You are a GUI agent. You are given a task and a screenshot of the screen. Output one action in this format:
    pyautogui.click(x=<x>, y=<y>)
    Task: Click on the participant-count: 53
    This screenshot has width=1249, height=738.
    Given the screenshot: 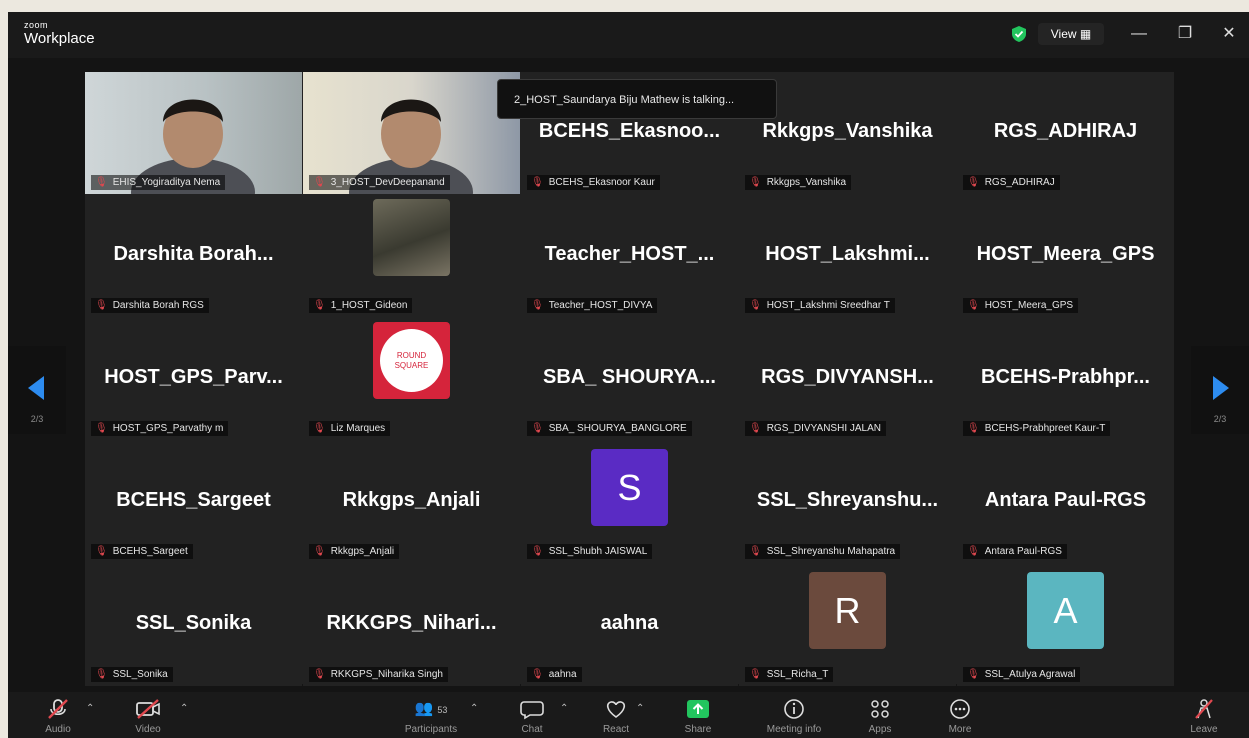 What is the action you would take?
    pyautogui.click(x=442, y=710)
    